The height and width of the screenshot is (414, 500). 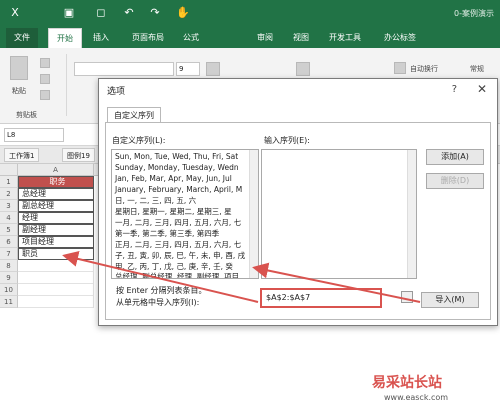 I want to click on tab-home: 开始, so click(x=65, y=38).